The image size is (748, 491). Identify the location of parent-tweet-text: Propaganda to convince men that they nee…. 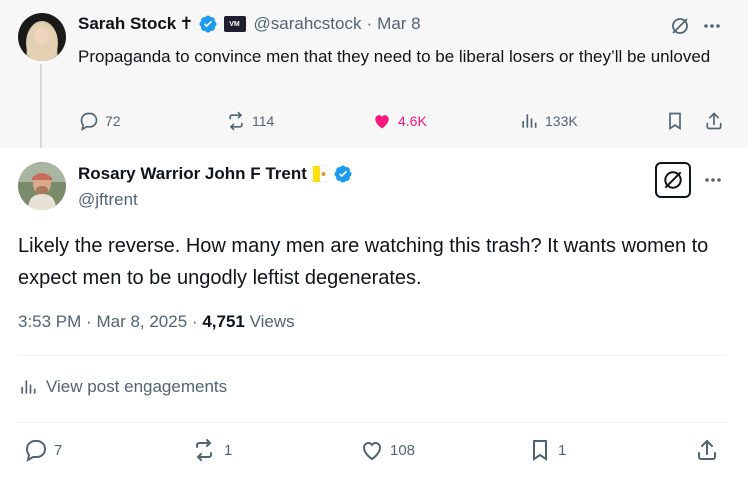
(394, 56).